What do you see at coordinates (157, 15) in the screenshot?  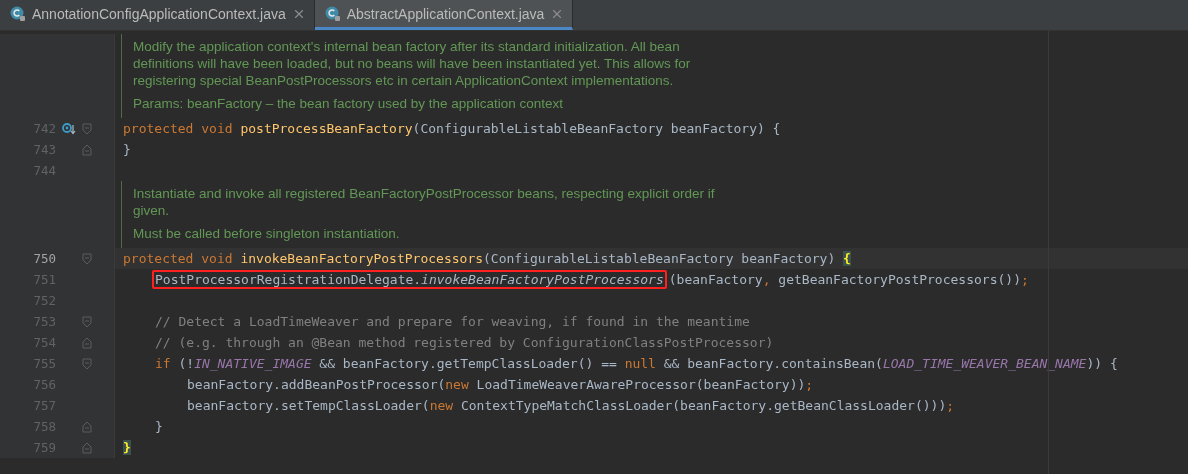 I see `file-tab: AnnotationConfigApplicationContext.java` at bounding box center [157, 15].